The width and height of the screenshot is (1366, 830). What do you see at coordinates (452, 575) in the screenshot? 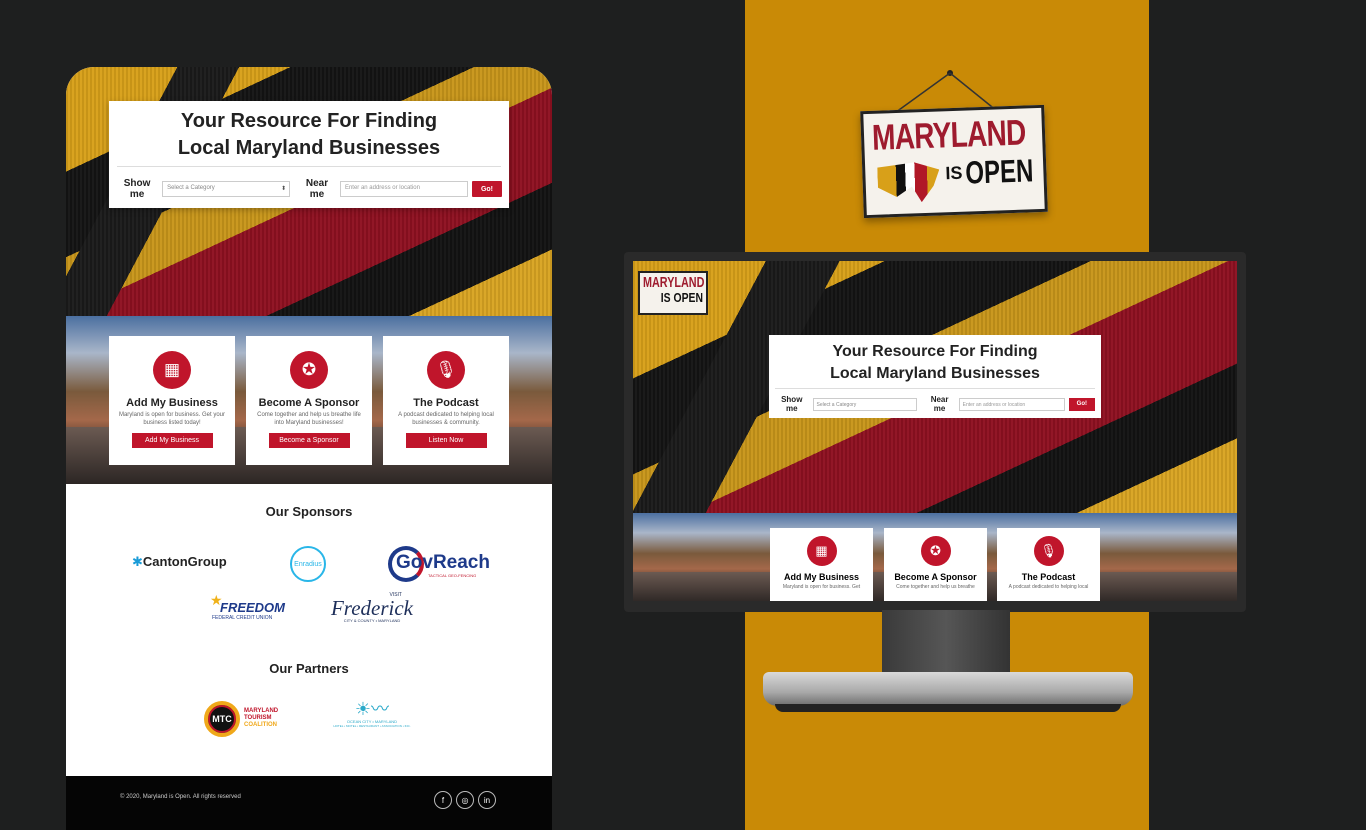
I see `govreach-tag: TACTICAL GEO-FENCING` at bounding box center [452, 575].